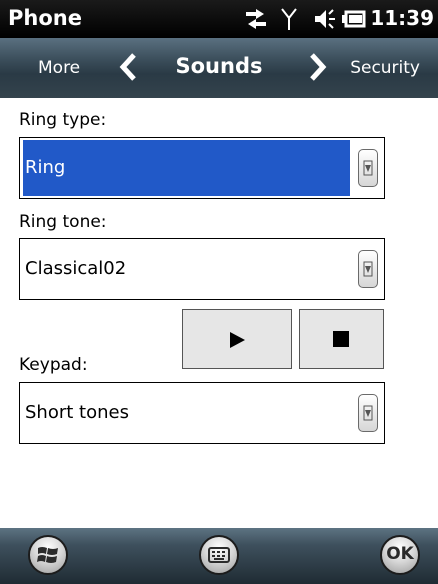 Image resolution: width=438 pixels, height=584 pixels. I want to click on keyboard-icon, so click(219, 555).